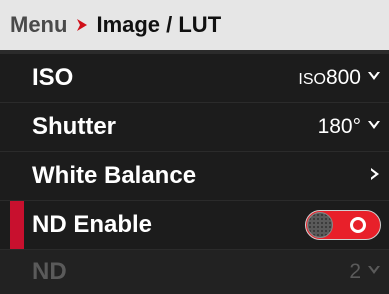 The image size is (389, 294). What do you see at coordinates (53, 77) in the screenshot?
I see `menu-item-label: ISO` at bounding box center [53, 77].